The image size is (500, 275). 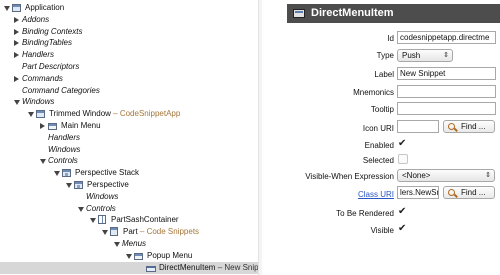 I want to click on tree-node: Perspective, so click(x=131, y=185).